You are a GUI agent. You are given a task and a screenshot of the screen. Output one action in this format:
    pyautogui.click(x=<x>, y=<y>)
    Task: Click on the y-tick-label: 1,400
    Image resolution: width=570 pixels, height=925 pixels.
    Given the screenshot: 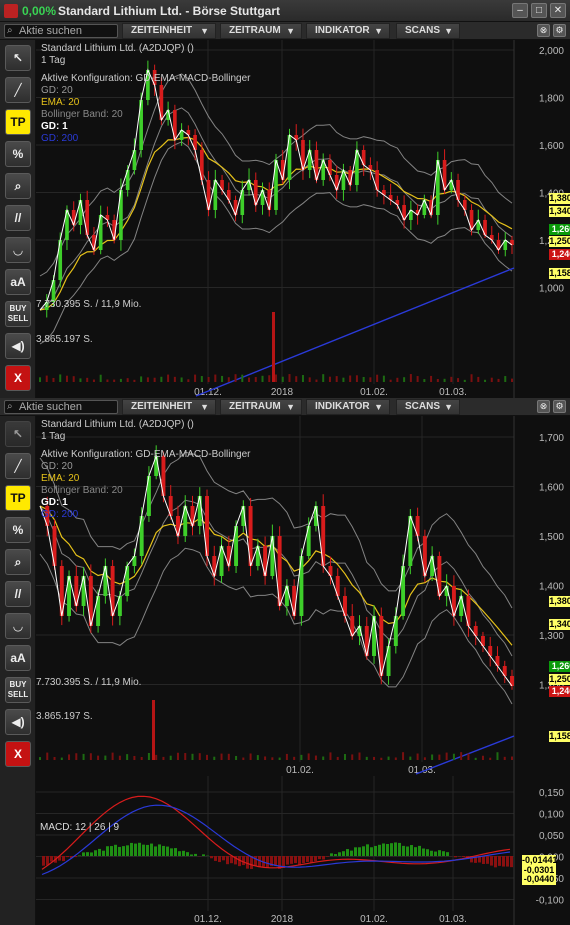 What is the action you would take?
    pyautogui.click(x=551, y=587)
    